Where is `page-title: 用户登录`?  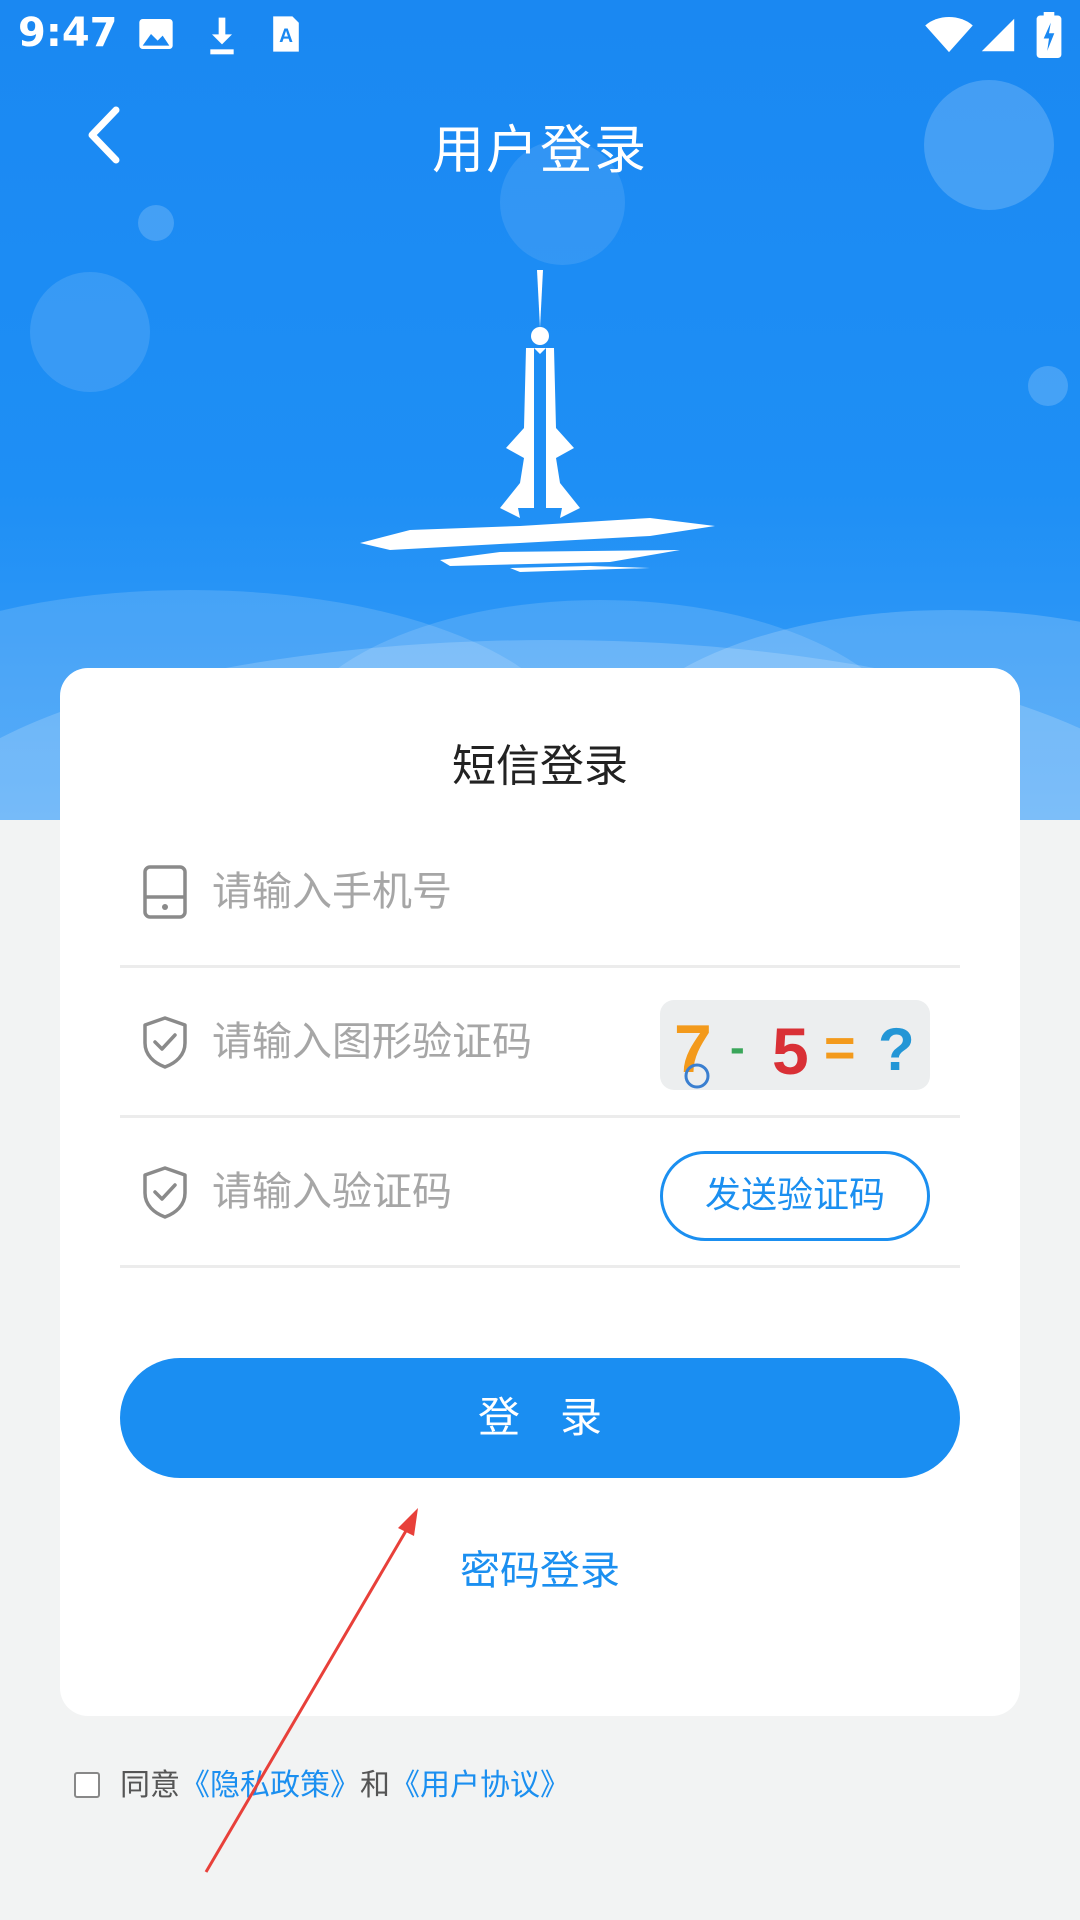
page-title: 用户登录 is located at coordinates (539, 151).